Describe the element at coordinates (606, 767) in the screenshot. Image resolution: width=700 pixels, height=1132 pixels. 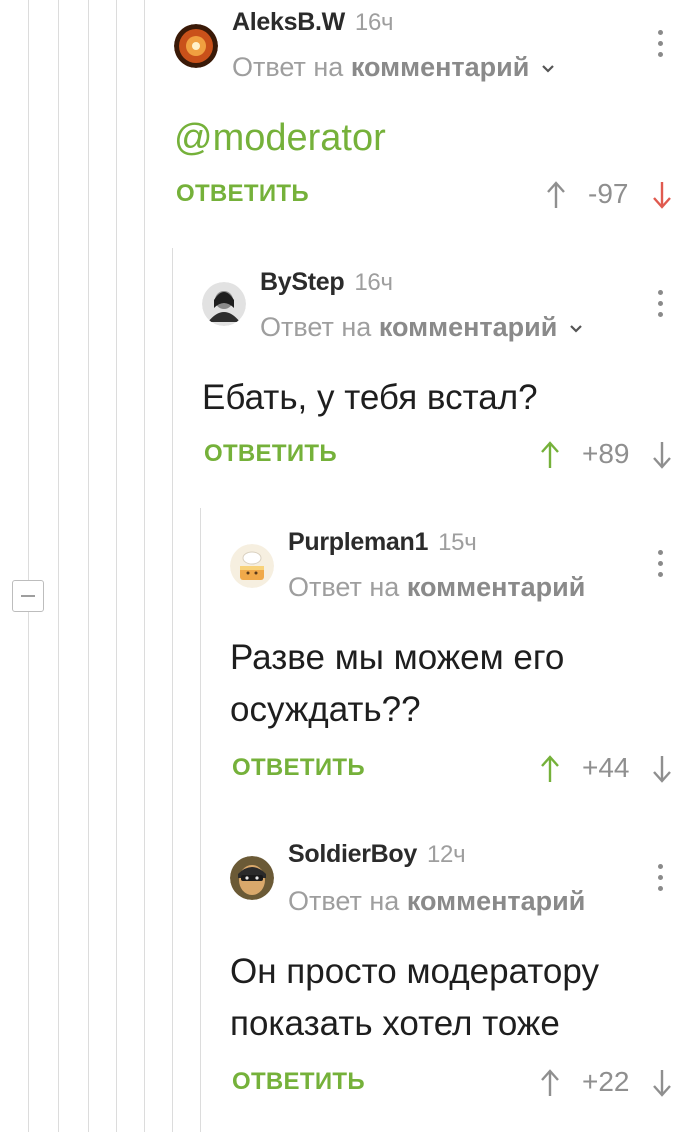
I see `comment-score: +44` at that location.